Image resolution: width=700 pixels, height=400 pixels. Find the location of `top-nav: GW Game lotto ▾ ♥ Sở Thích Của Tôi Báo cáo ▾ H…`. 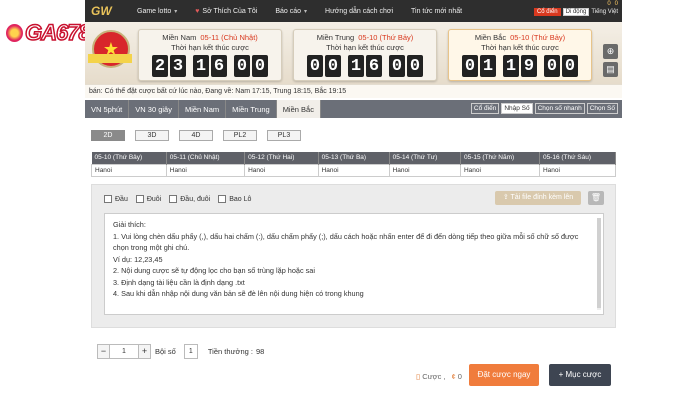

top-nav: GW Game lotto ▾ ♥ Sở Thích Của Tôi Báo cáo ▾ H… is located at coordinates (353, 11).